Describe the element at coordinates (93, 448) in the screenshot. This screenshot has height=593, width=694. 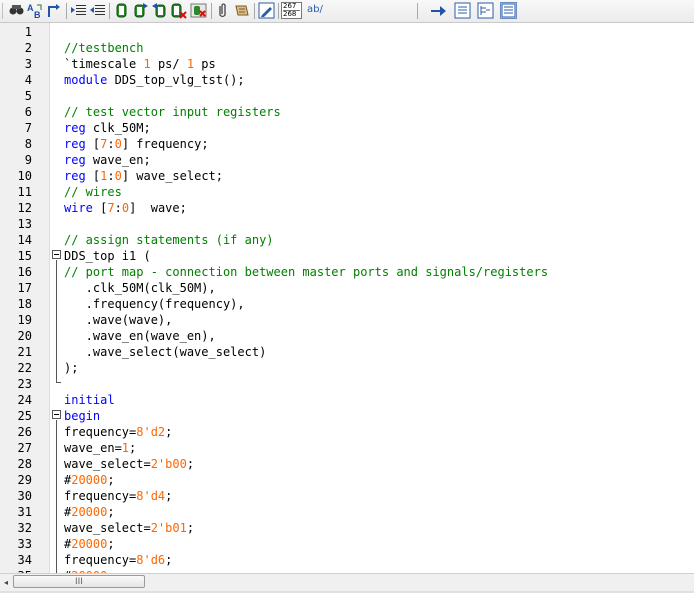
I see `code-token: wave_en=` at that location.